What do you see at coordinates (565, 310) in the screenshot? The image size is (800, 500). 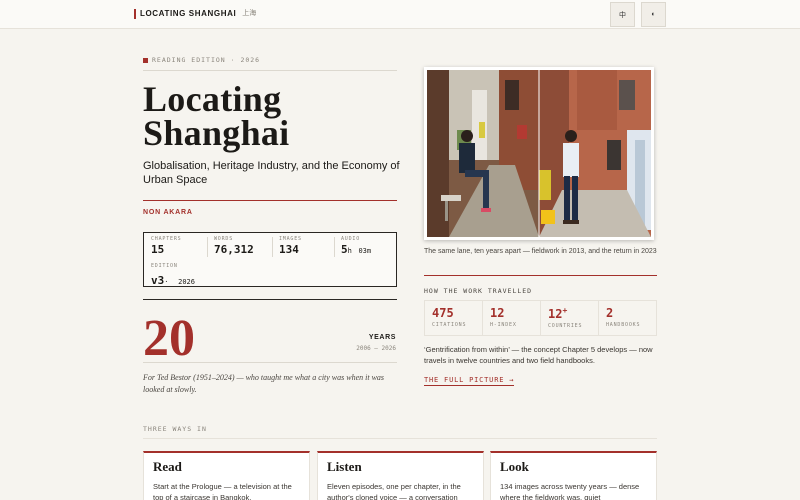 I see `metric-suffix: +` at bounding box center [565, 310].